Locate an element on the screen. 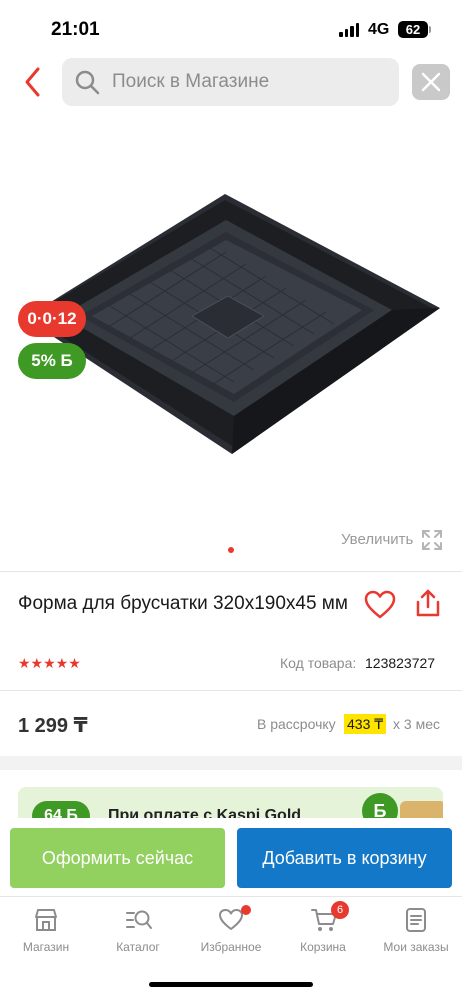  section-separator is located at coordinates (231, 763).